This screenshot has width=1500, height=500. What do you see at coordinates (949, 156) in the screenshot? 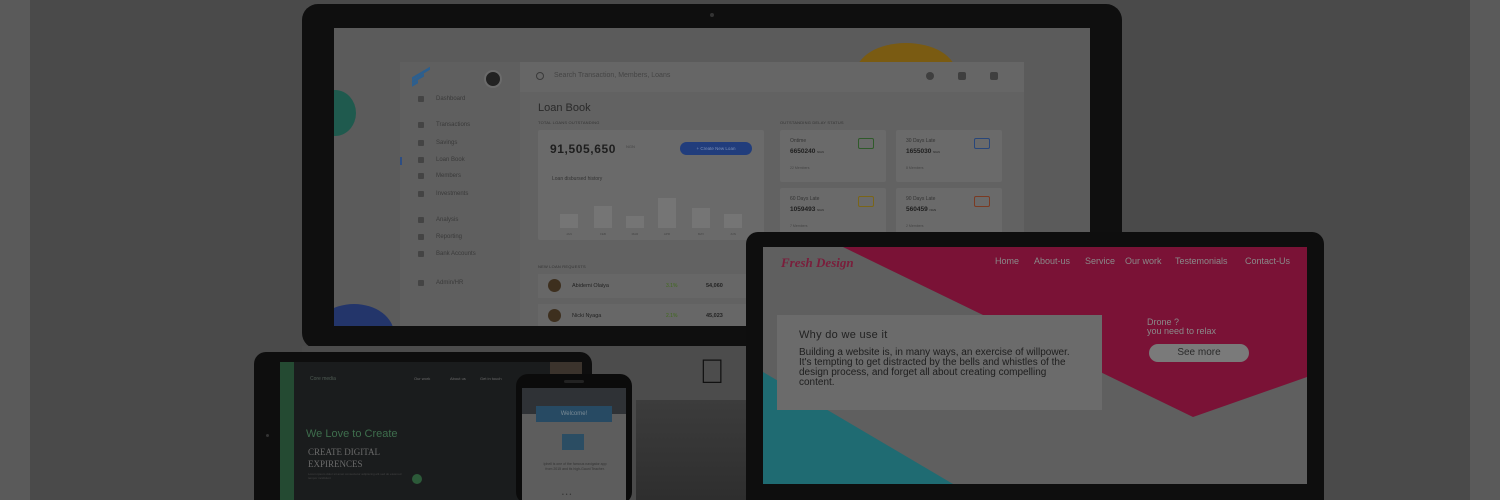
I see `stat-card-30-days: 30 Days Late 1655030 NGN 8 Members` at bounding box center [949, 156].